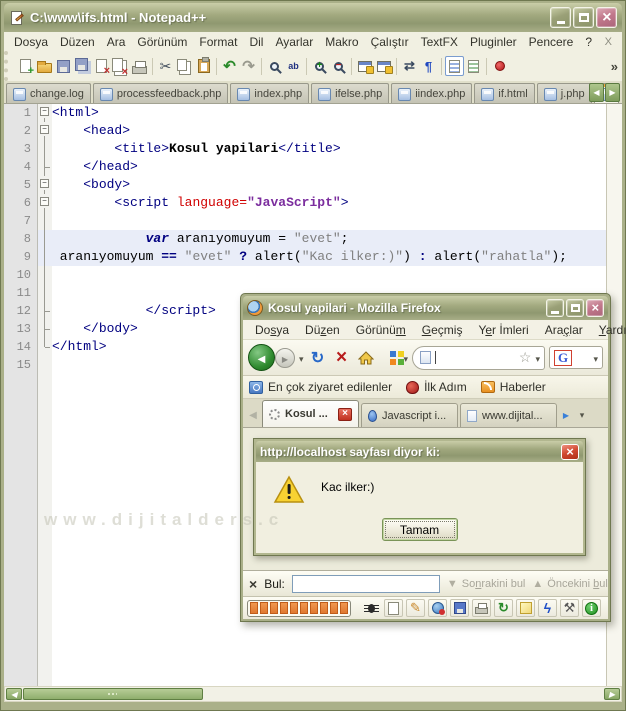 The image size is (626, 711). What do you see at coordinates (116, 42) in the screenshot?
I see `npp-menu-ara: Ara` at bounding box center [116, 42].